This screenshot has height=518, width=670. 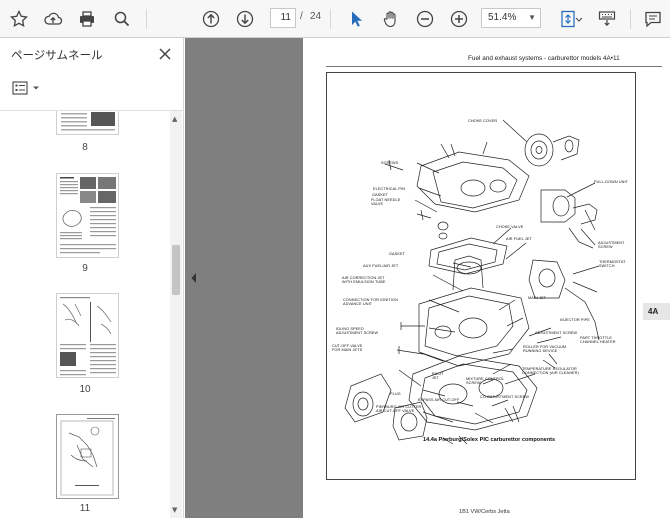 What do you see at coordinates (439, 400) in the screenshot?
I see `diagram-label: BYPASS AIR CUT-OFF` at bounding box center [439, 400].